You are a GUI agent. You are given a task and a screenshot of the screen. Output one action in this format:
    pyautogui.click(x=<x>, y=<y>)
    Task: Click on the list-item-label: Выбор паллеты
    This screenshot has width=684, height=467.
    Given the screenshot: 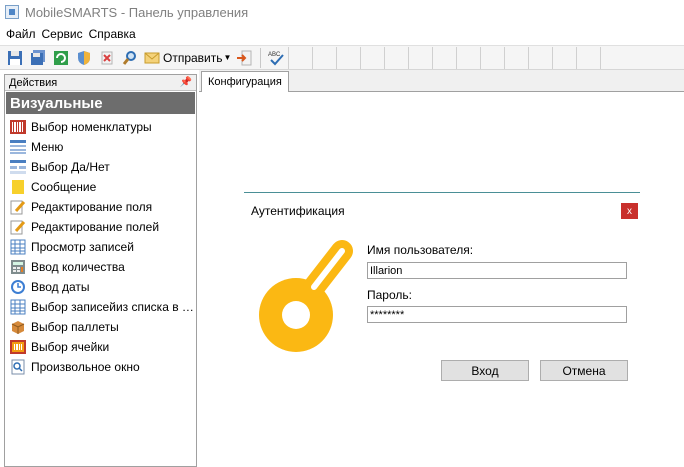 What is the action you would take?
    pyautogui.click(x=75, y=327)
    